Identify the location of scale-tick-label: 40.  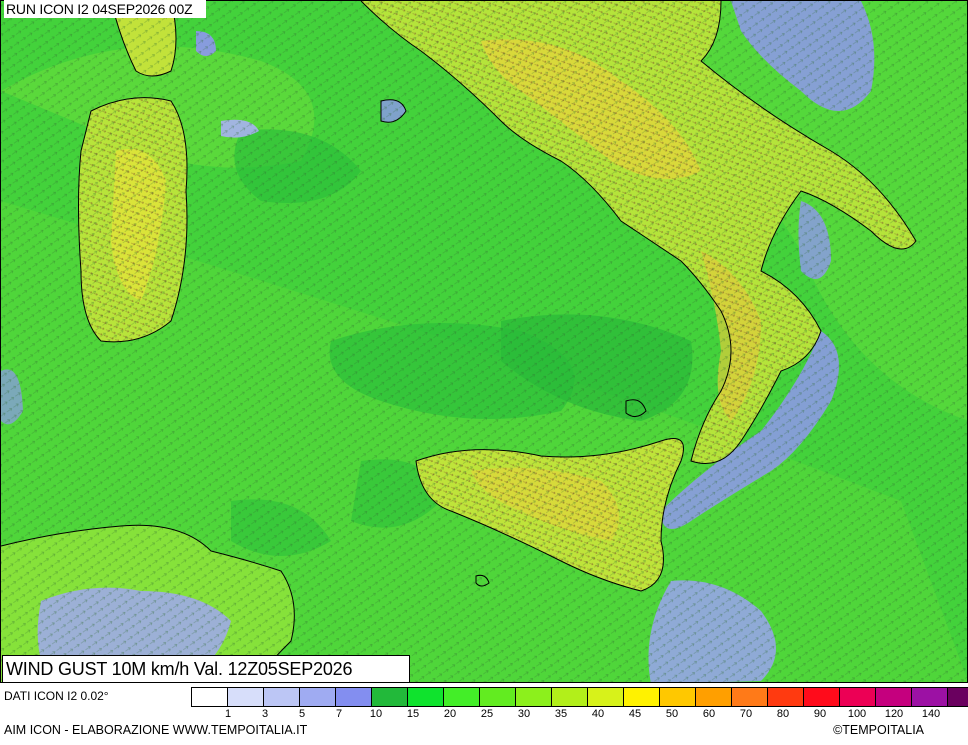
(598, 714).